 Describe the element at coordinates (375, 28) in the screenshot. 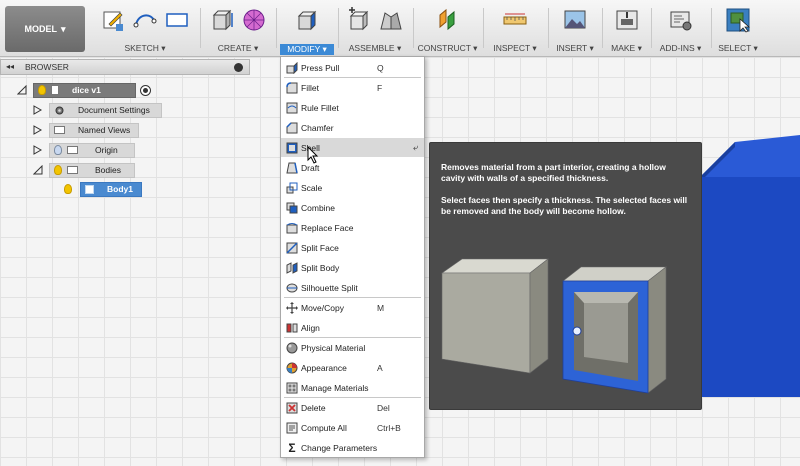

I see `toolbar-group-assemble: ASSEMBLE ▾` at that location.